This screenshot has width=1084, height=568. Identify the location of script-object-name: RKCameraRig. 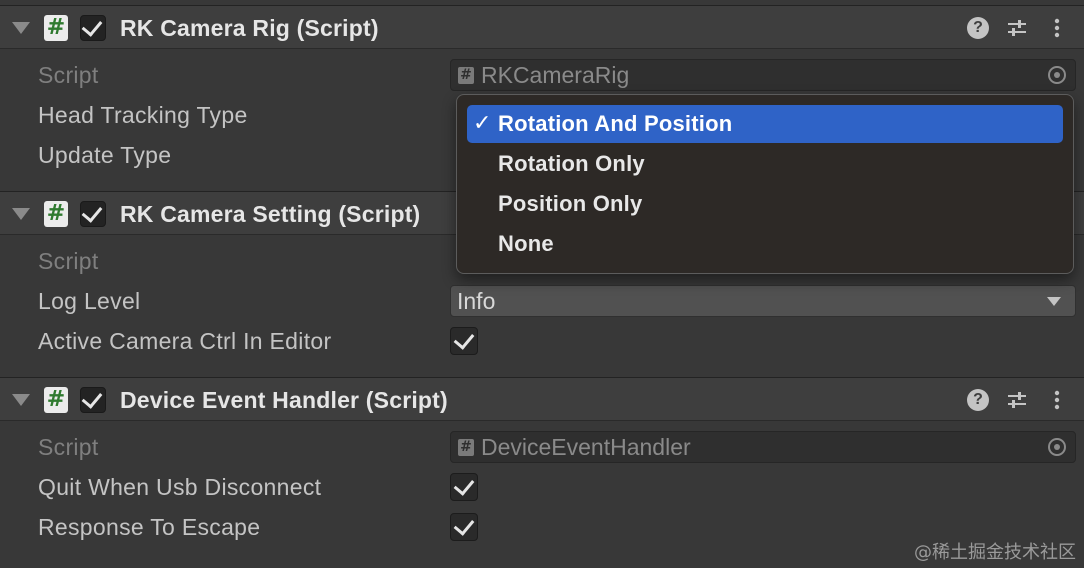
(555, 75).